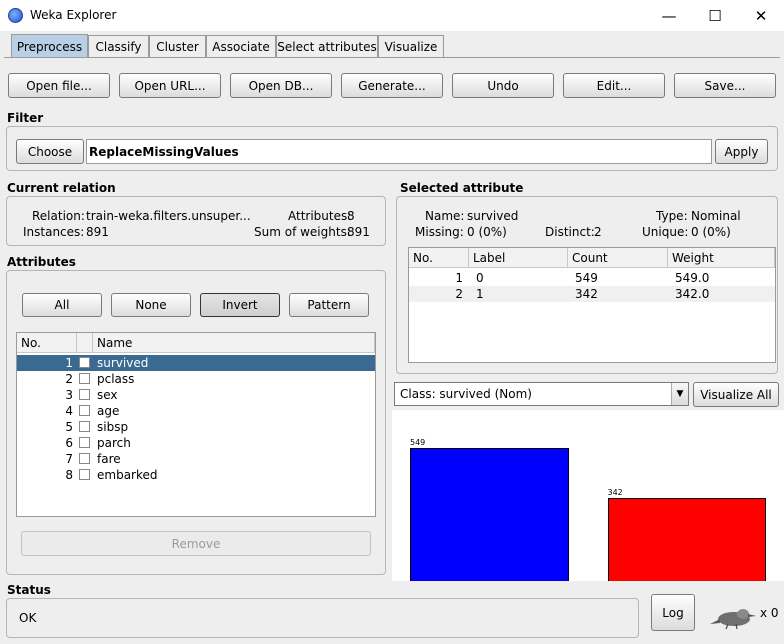  I want to click on tab-cluster: Cluster, so click(177, 46).